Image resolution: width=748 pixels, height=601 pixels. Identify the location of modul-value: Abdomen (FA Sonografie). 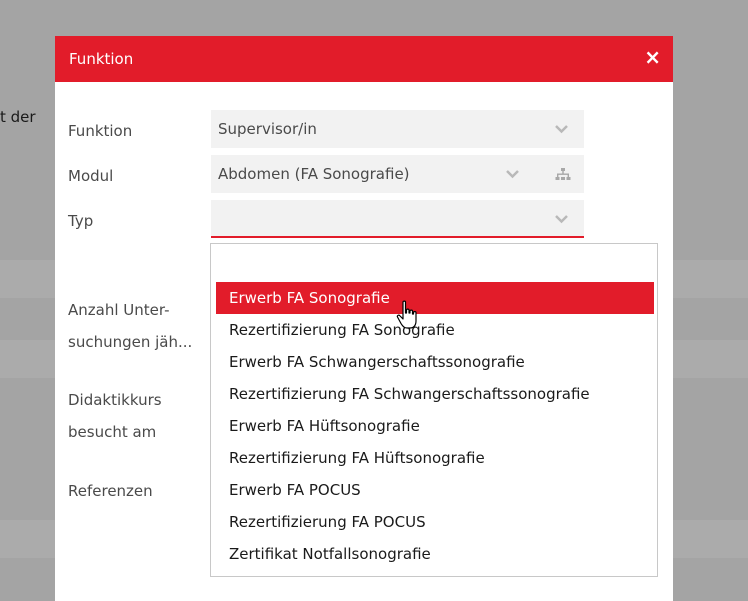
(314, 174).